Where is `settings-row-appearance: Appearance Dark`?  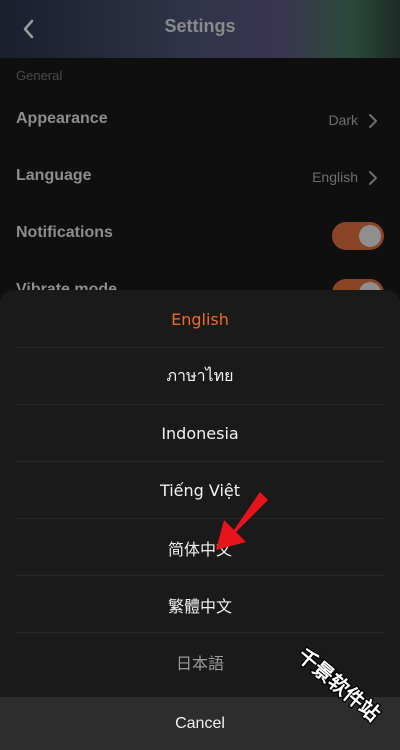 settings-row-appearance: Appearance Dark is located at coordinates (200, 122).